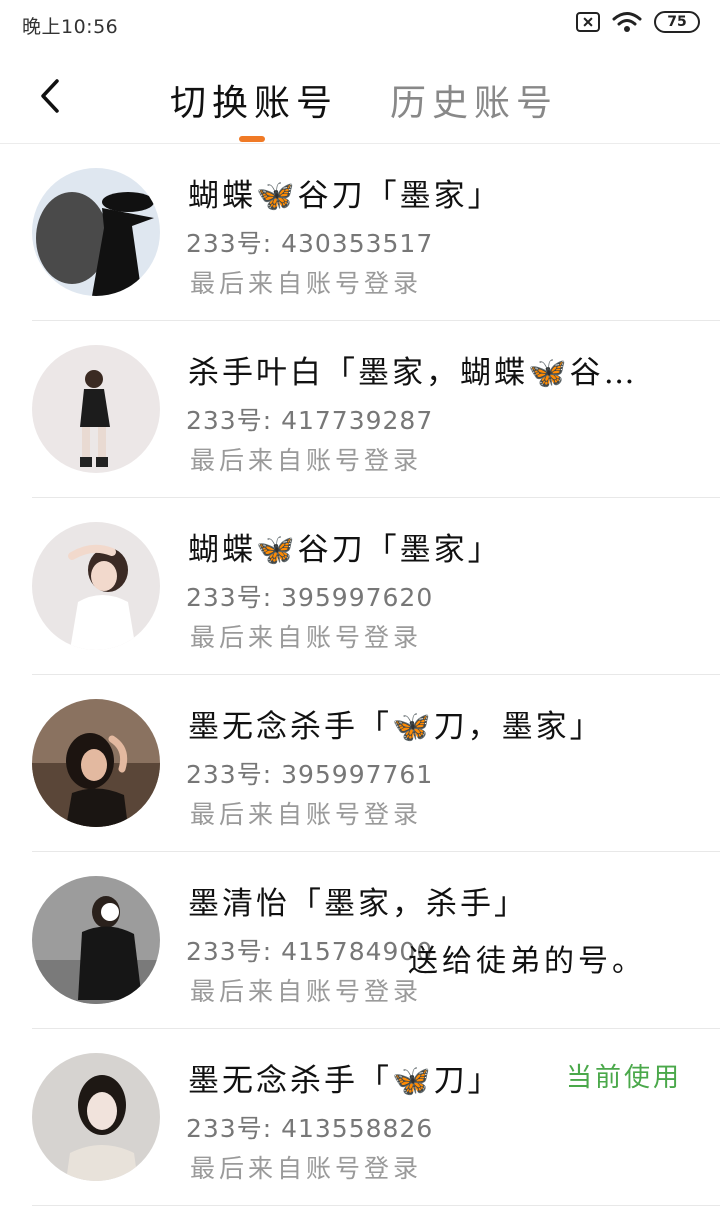  Describe the element at coordinates (474, 100) in the screenshot. I see `tab-history-account: 历史账号` at that location.